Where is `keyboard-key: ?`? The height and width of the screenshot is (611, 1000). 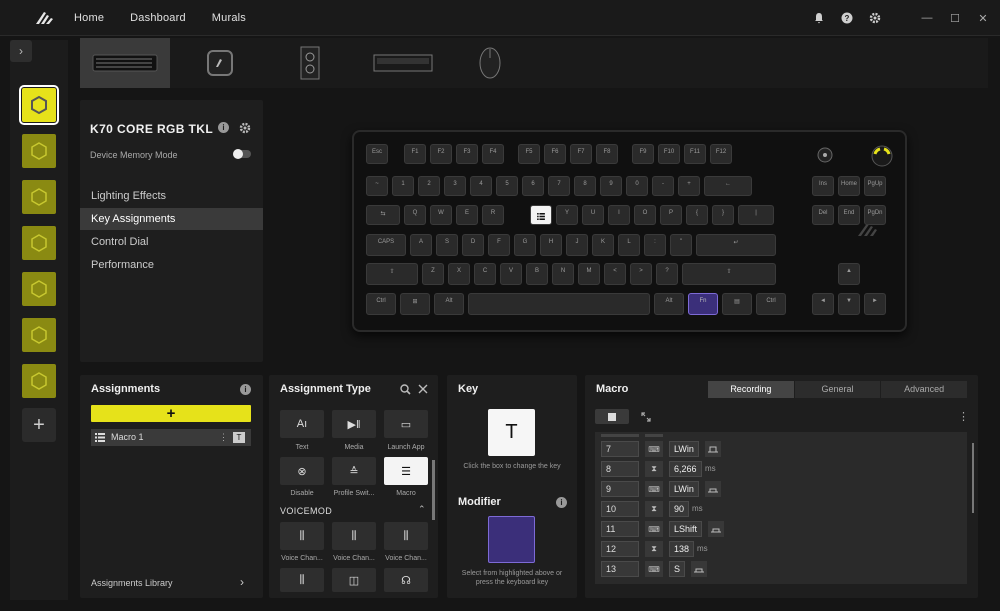
keyboard-key: ? is located at coordinates (667, 274).